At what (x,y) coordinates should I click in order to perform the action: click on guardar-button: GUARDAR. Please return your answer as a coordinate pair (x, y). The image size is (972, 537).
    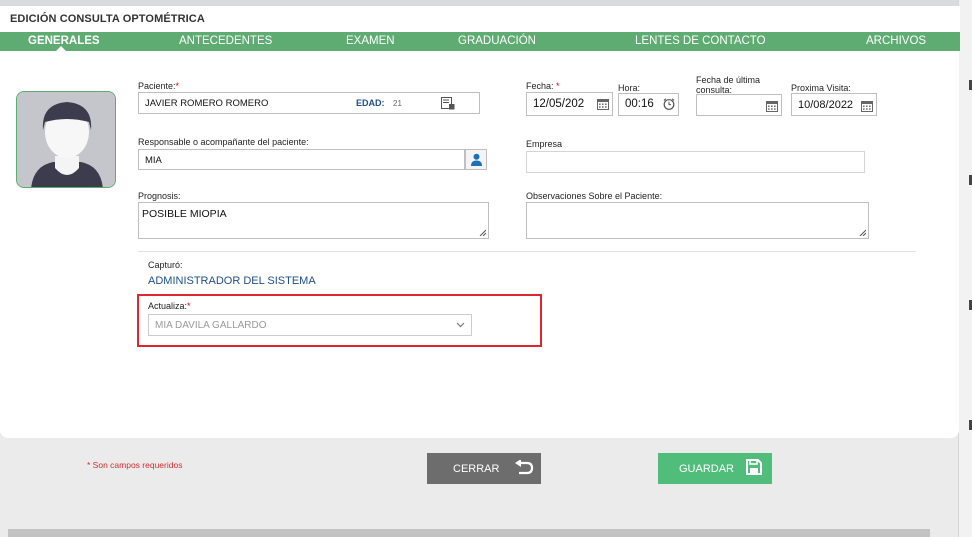
    Looking at the image, I should click on (715, 468).